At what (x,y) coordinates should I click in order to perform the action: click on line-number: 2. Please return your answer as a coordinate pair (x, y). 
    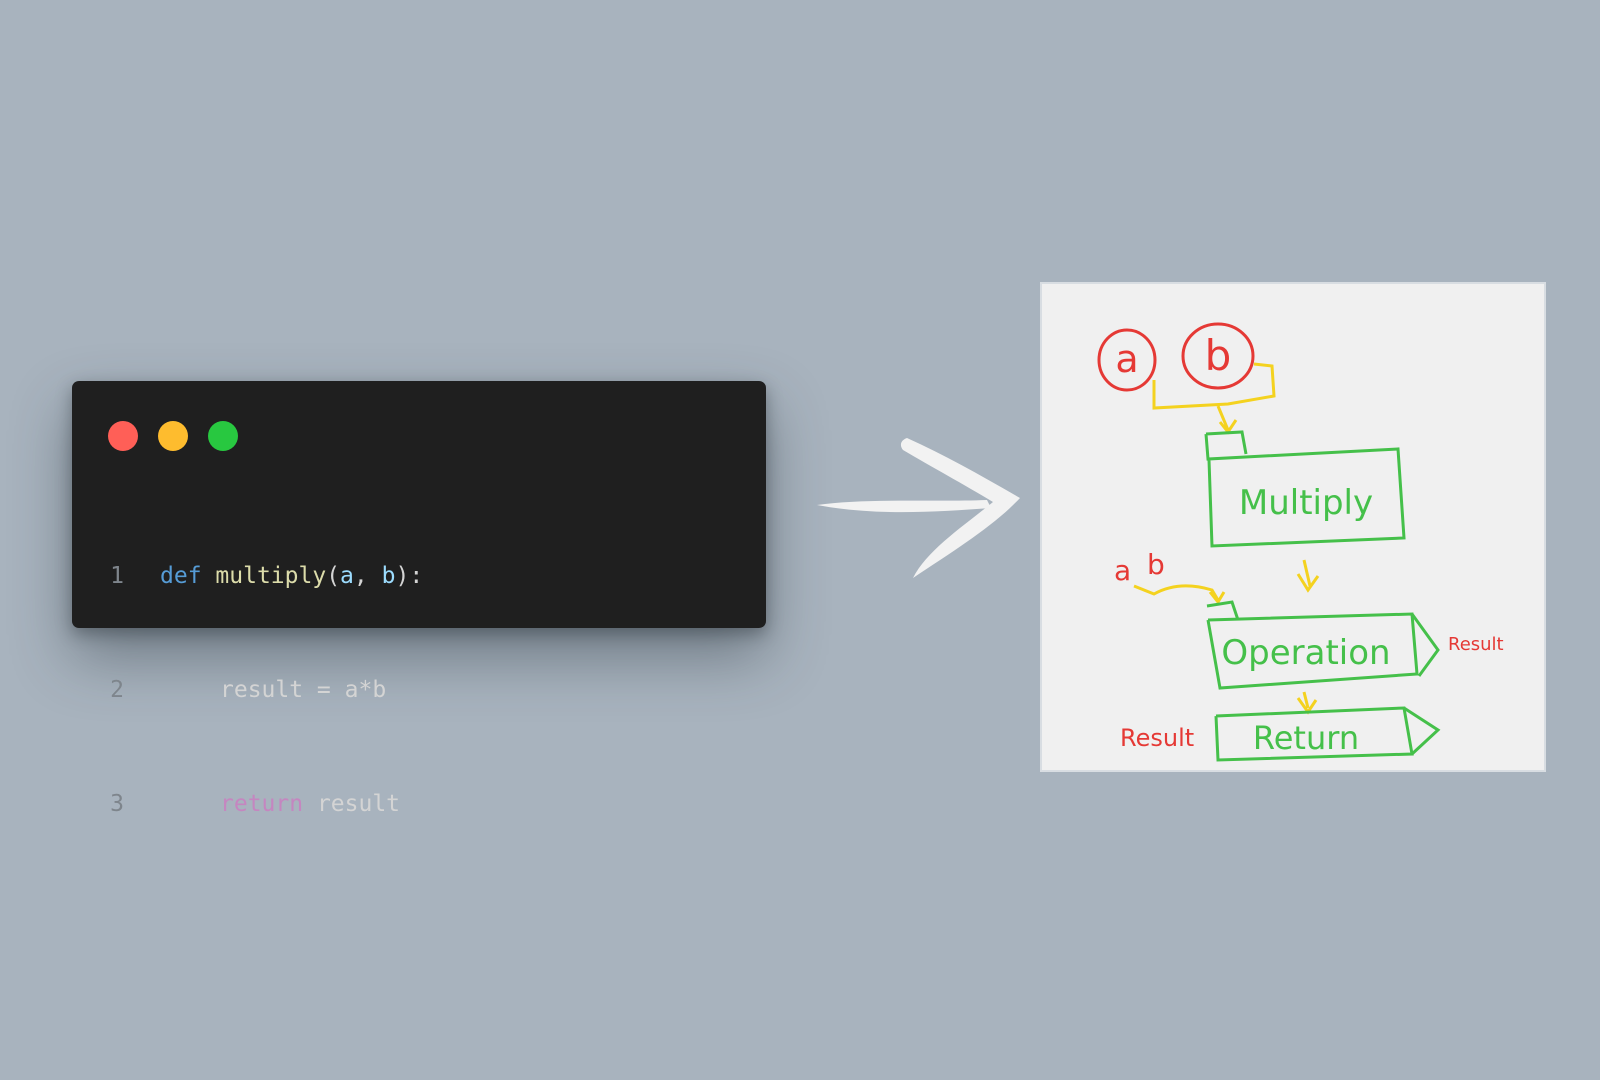
    Looking at the image, I should click on (117, 690).